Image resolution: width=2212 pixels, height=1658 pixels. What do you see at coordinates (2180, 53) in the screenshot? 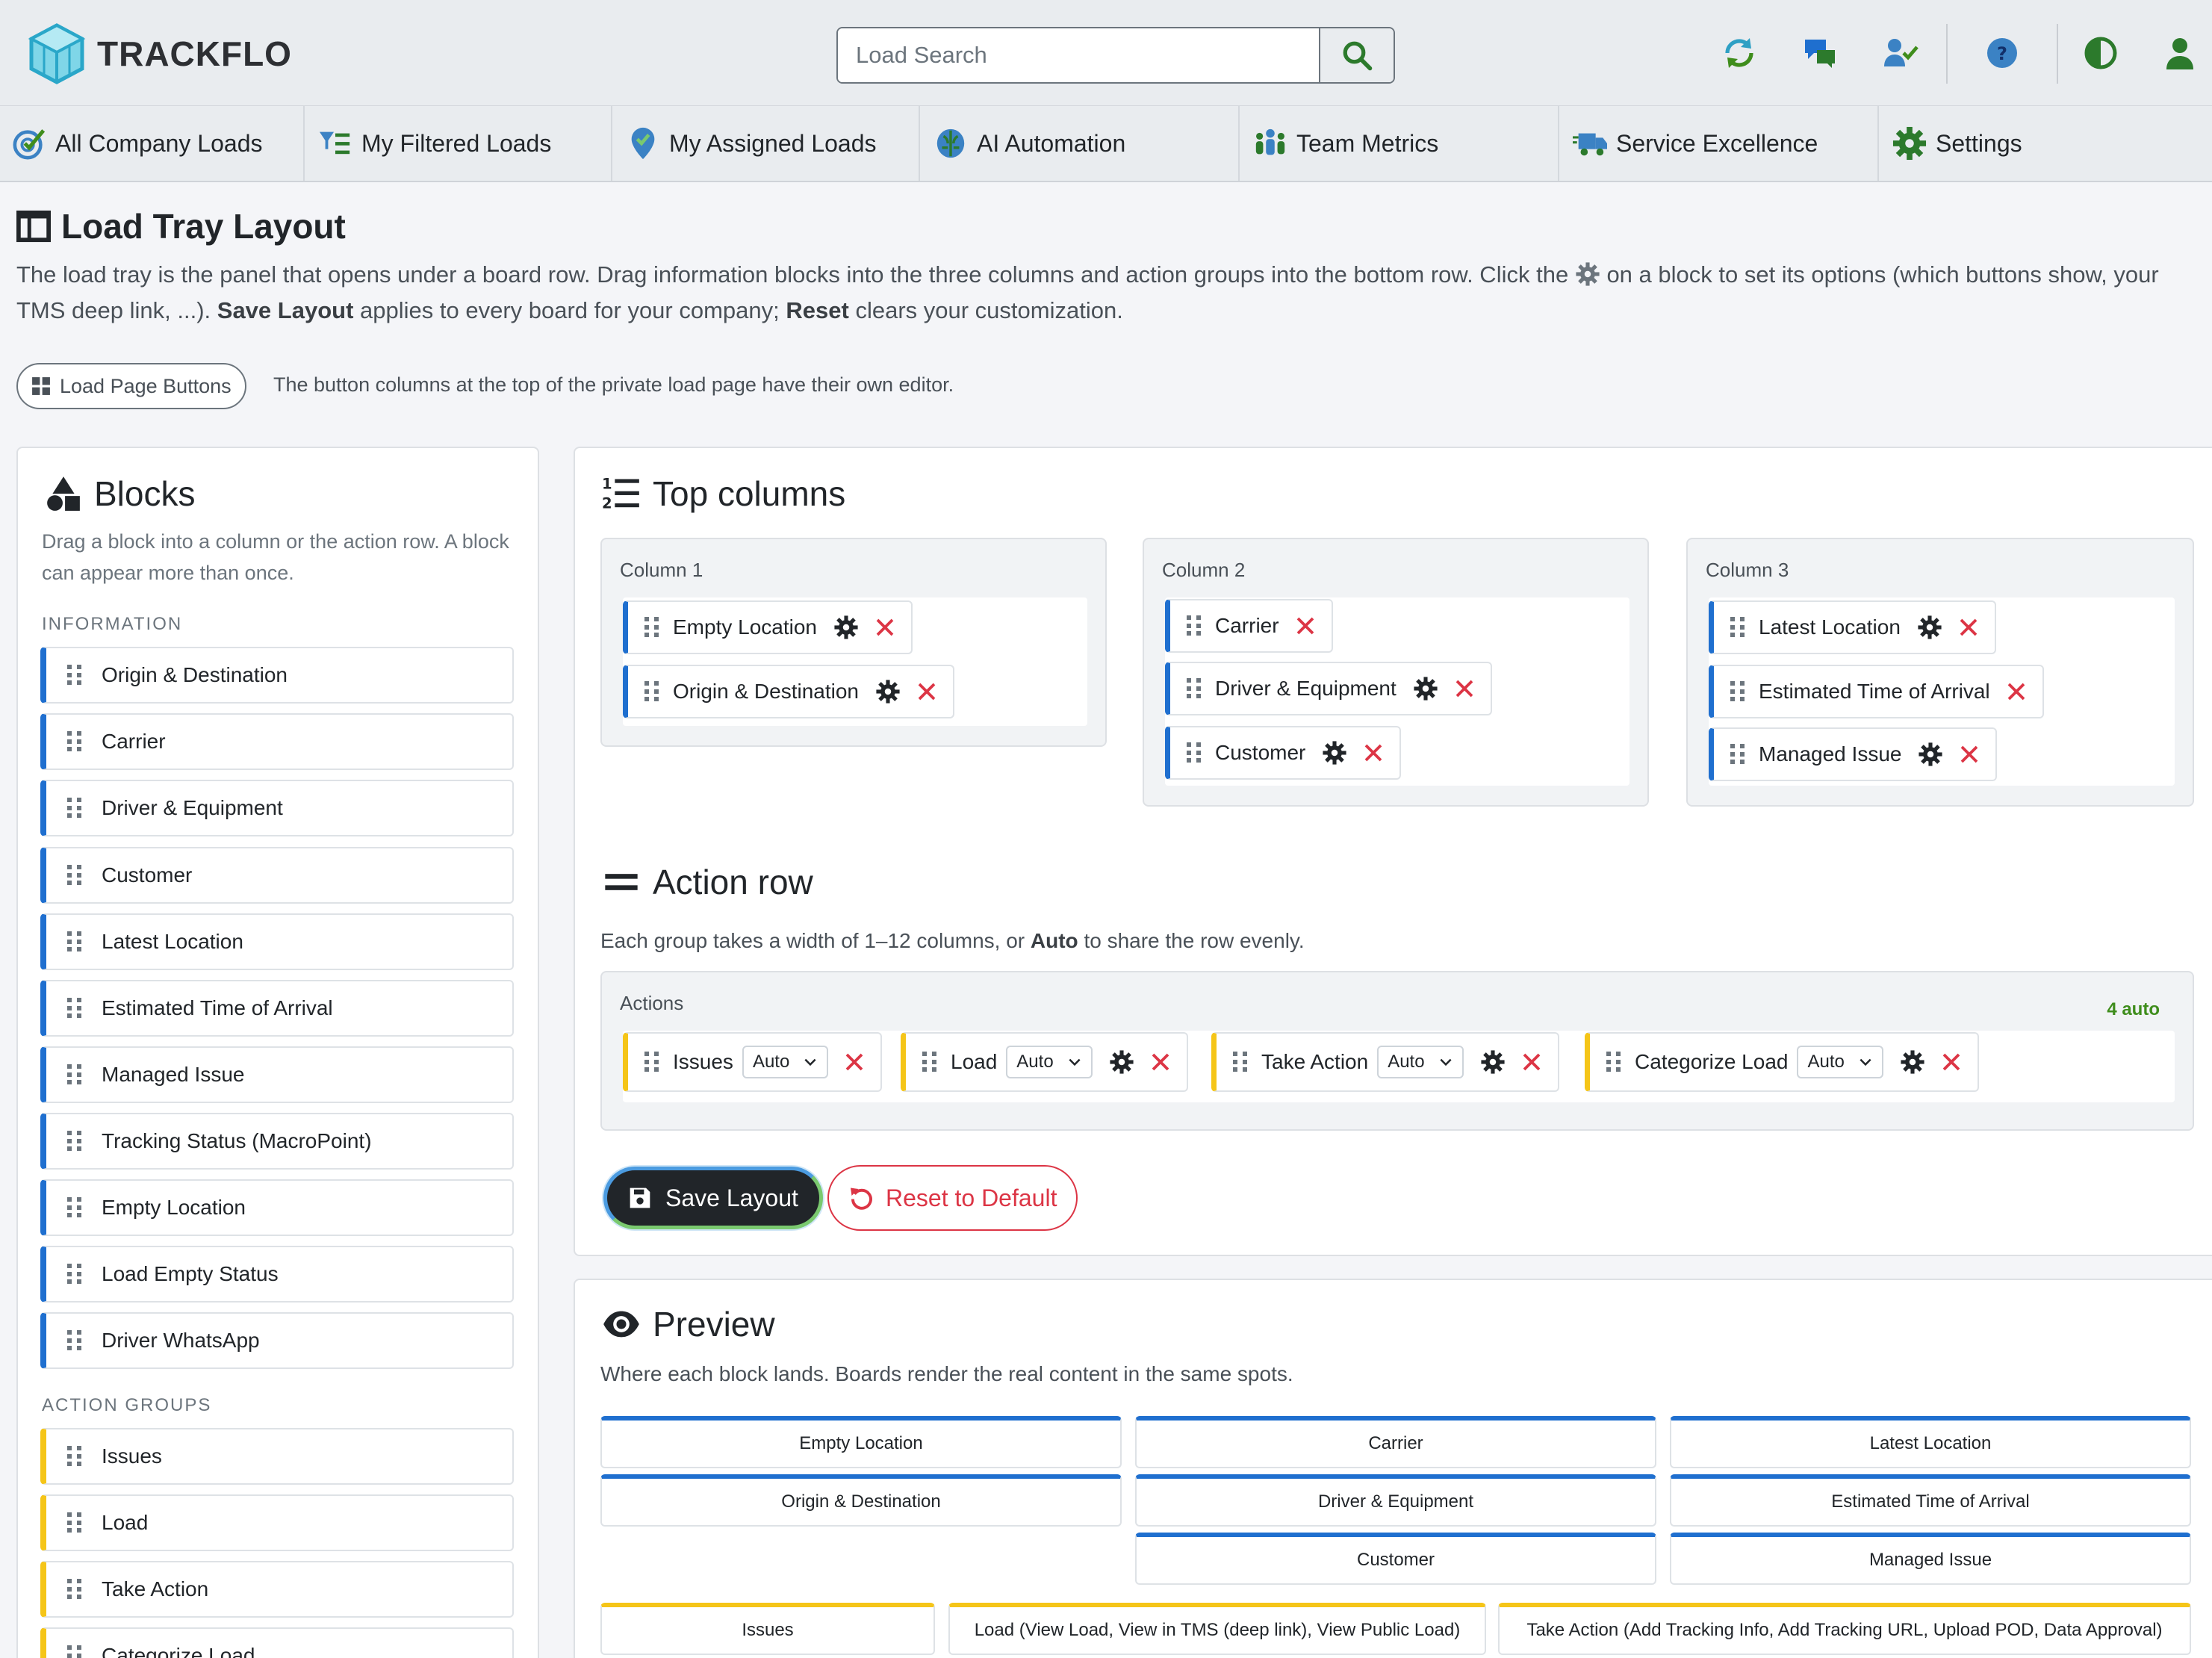
I see `user-icon` at bounding box center [2180, 53].